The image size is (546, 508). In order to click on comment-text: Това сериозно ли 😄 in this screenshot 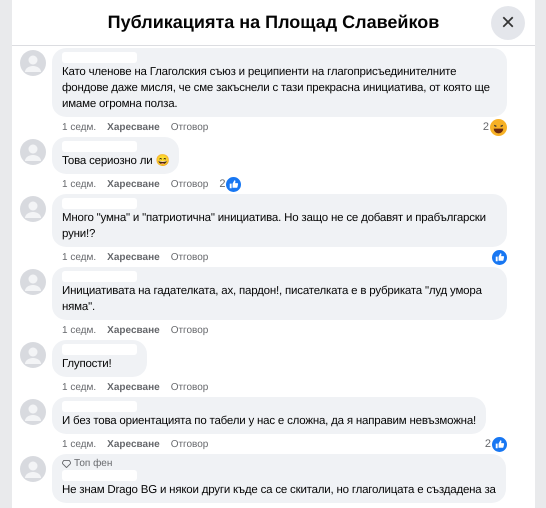, I will do `click(116, 161)`.